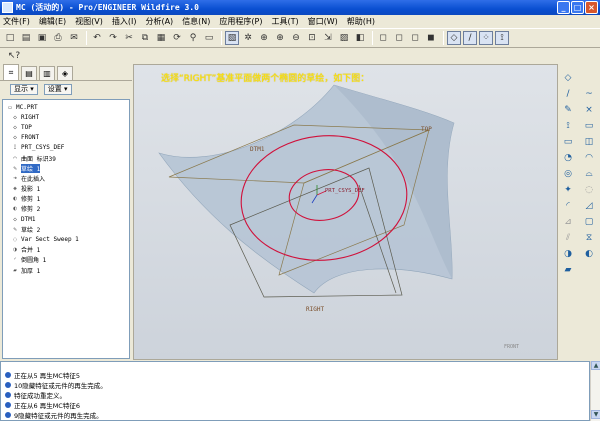 This screenshot has width=600, height=421. I want to click on maximize-button: □, so click(577, 7).